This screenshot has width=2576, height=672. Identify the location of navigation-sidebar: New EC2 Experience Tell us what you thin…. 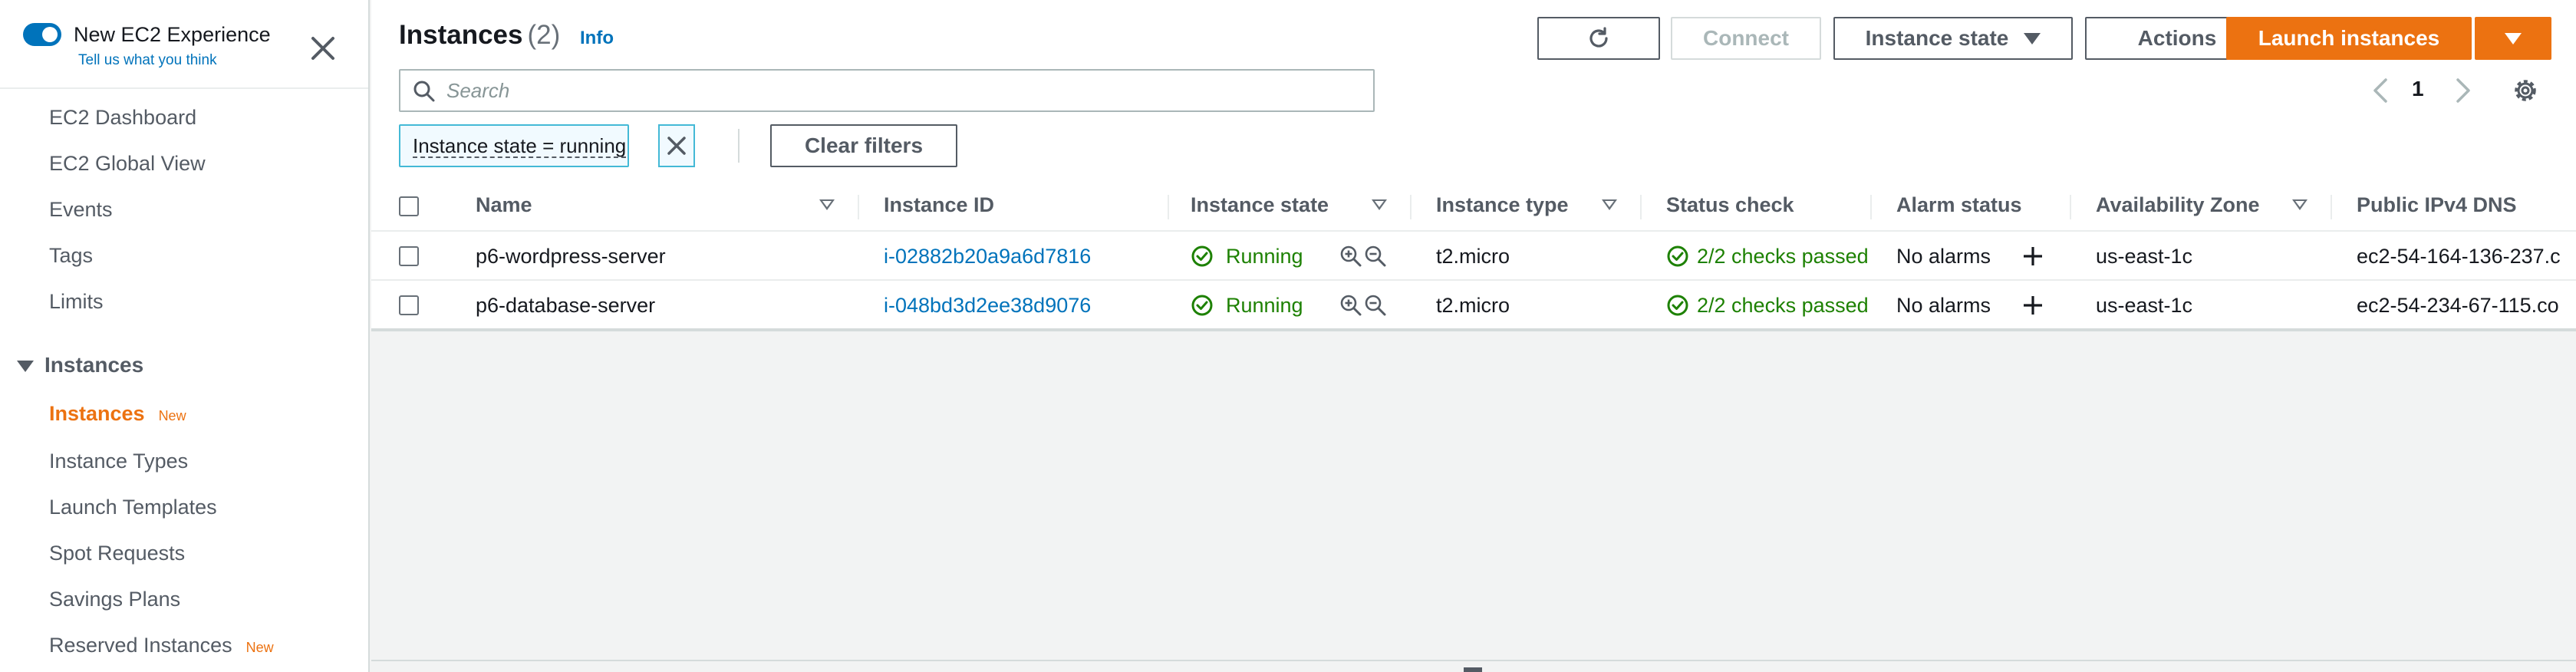
(185, 336).